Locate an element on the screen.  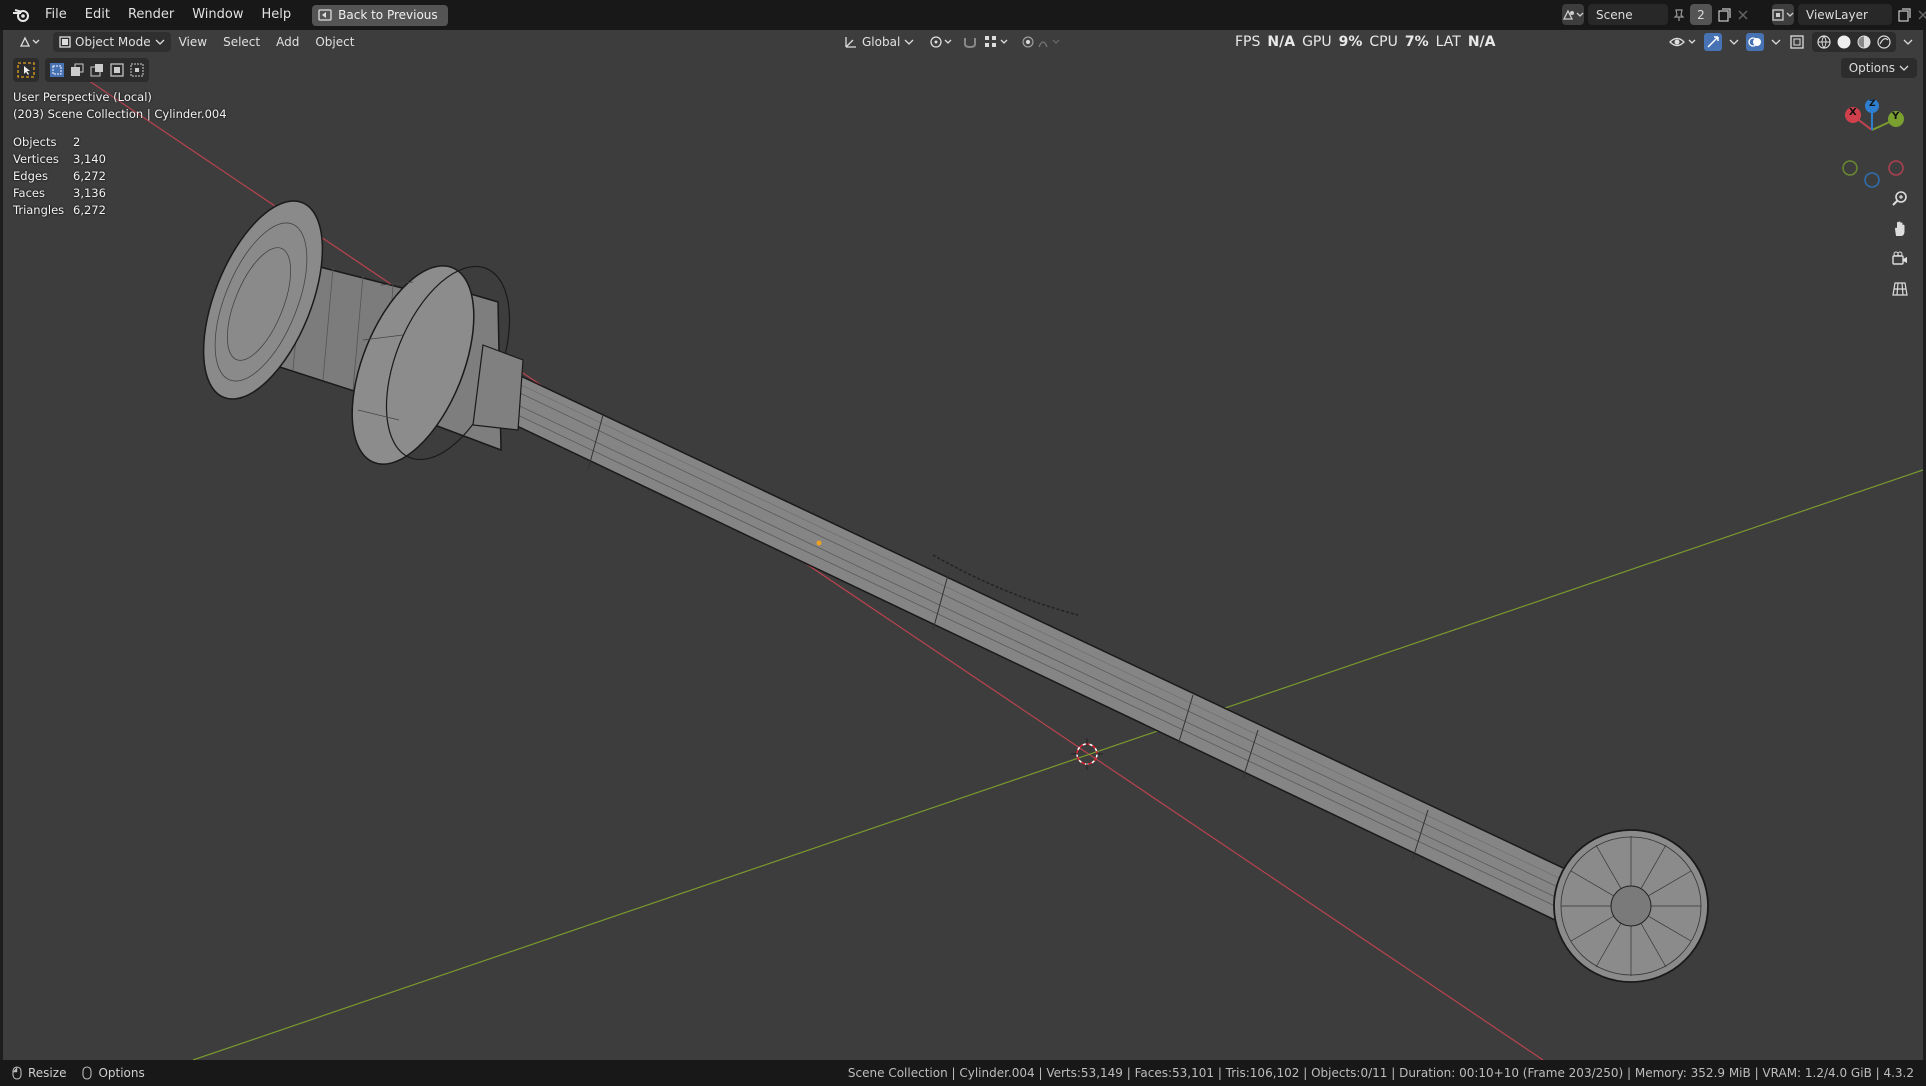
select-extend-icon is located at coordinates (77, 70).